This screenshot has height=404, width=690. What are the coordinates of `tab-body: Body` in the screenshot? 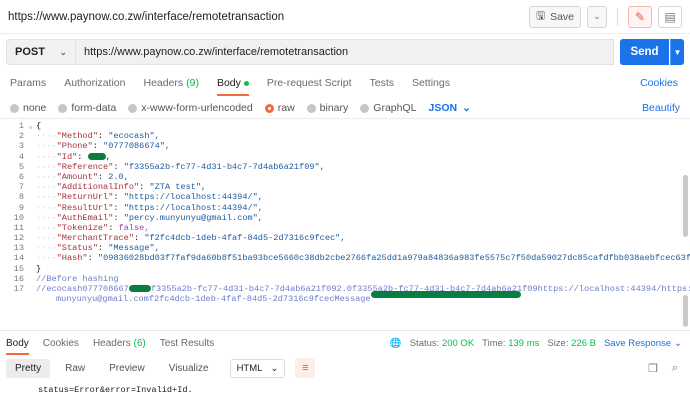 It's located at (232, 83).